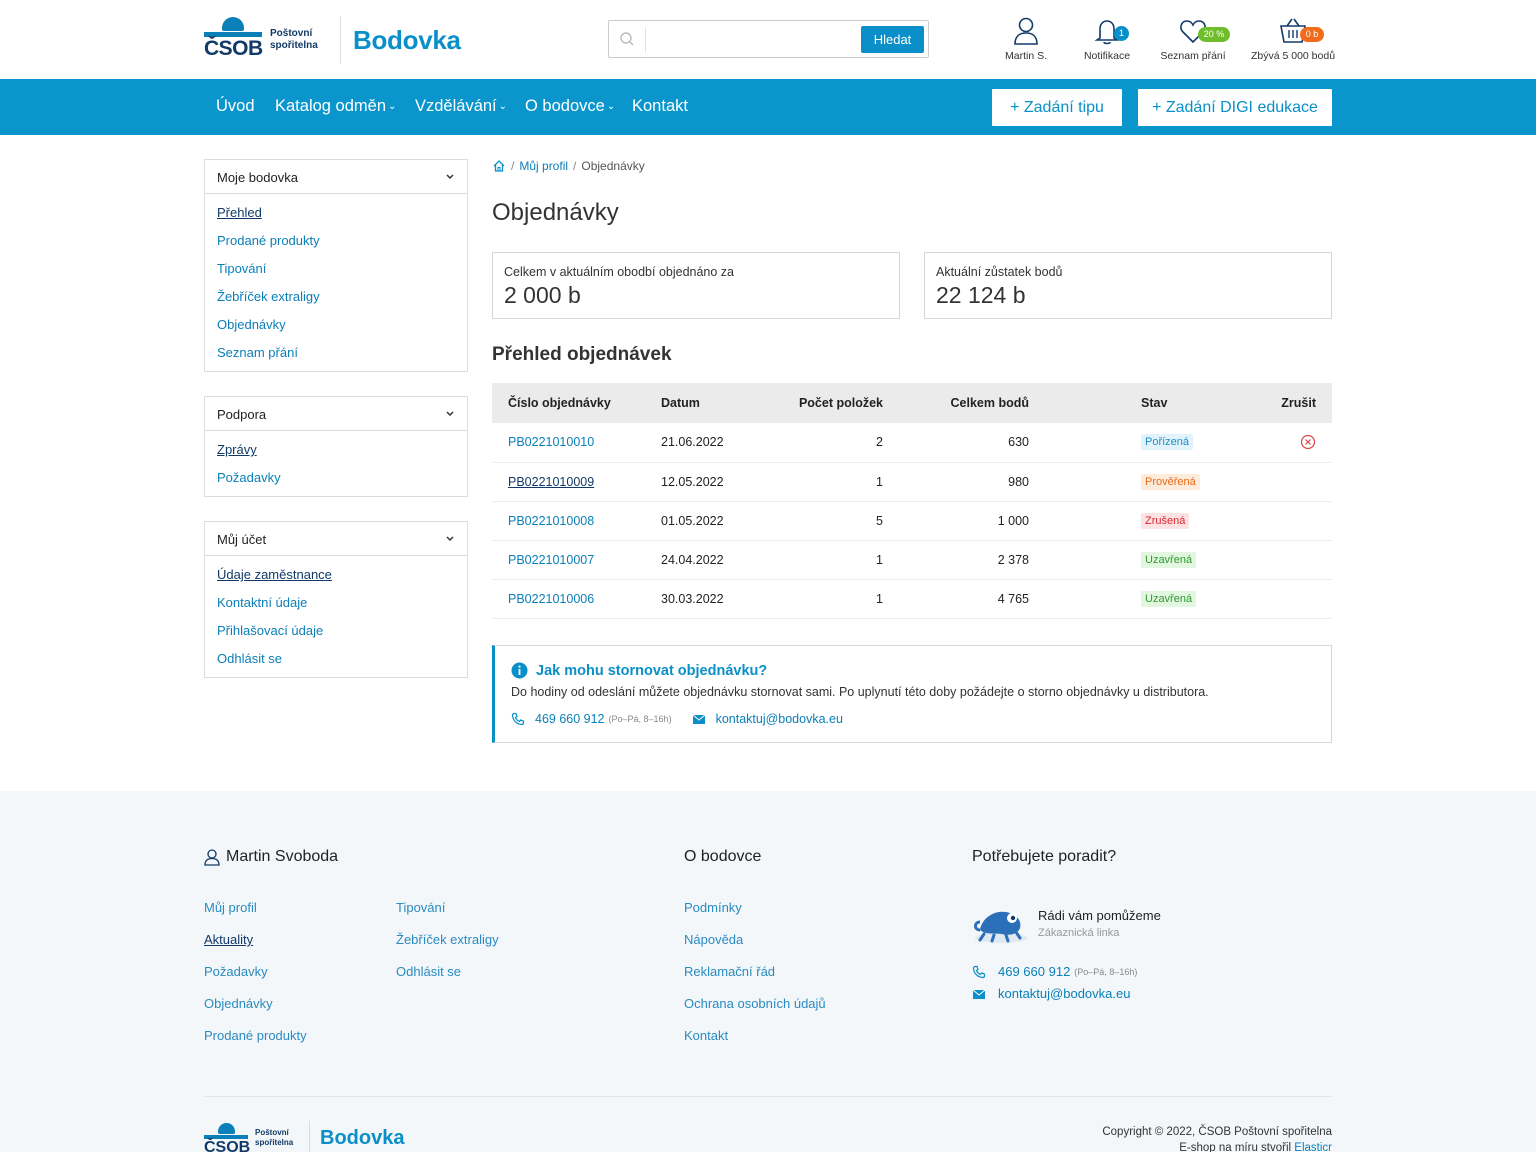 This screenshot has width=1536, height=1152. I want to click on order-number-link: PB0221010010, so click(551, 442).